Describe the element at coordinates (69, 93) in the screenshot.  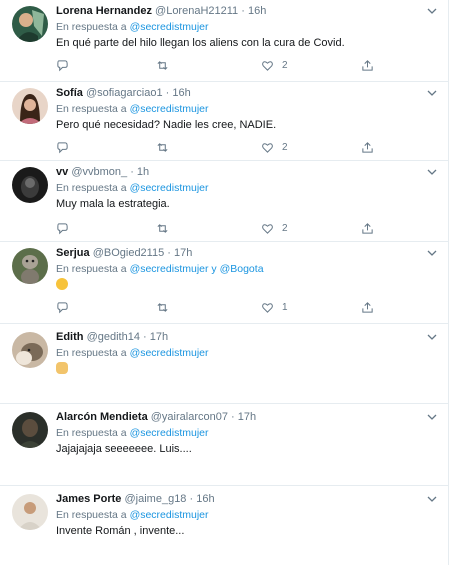
I see `author-name: Sofía` at that location.